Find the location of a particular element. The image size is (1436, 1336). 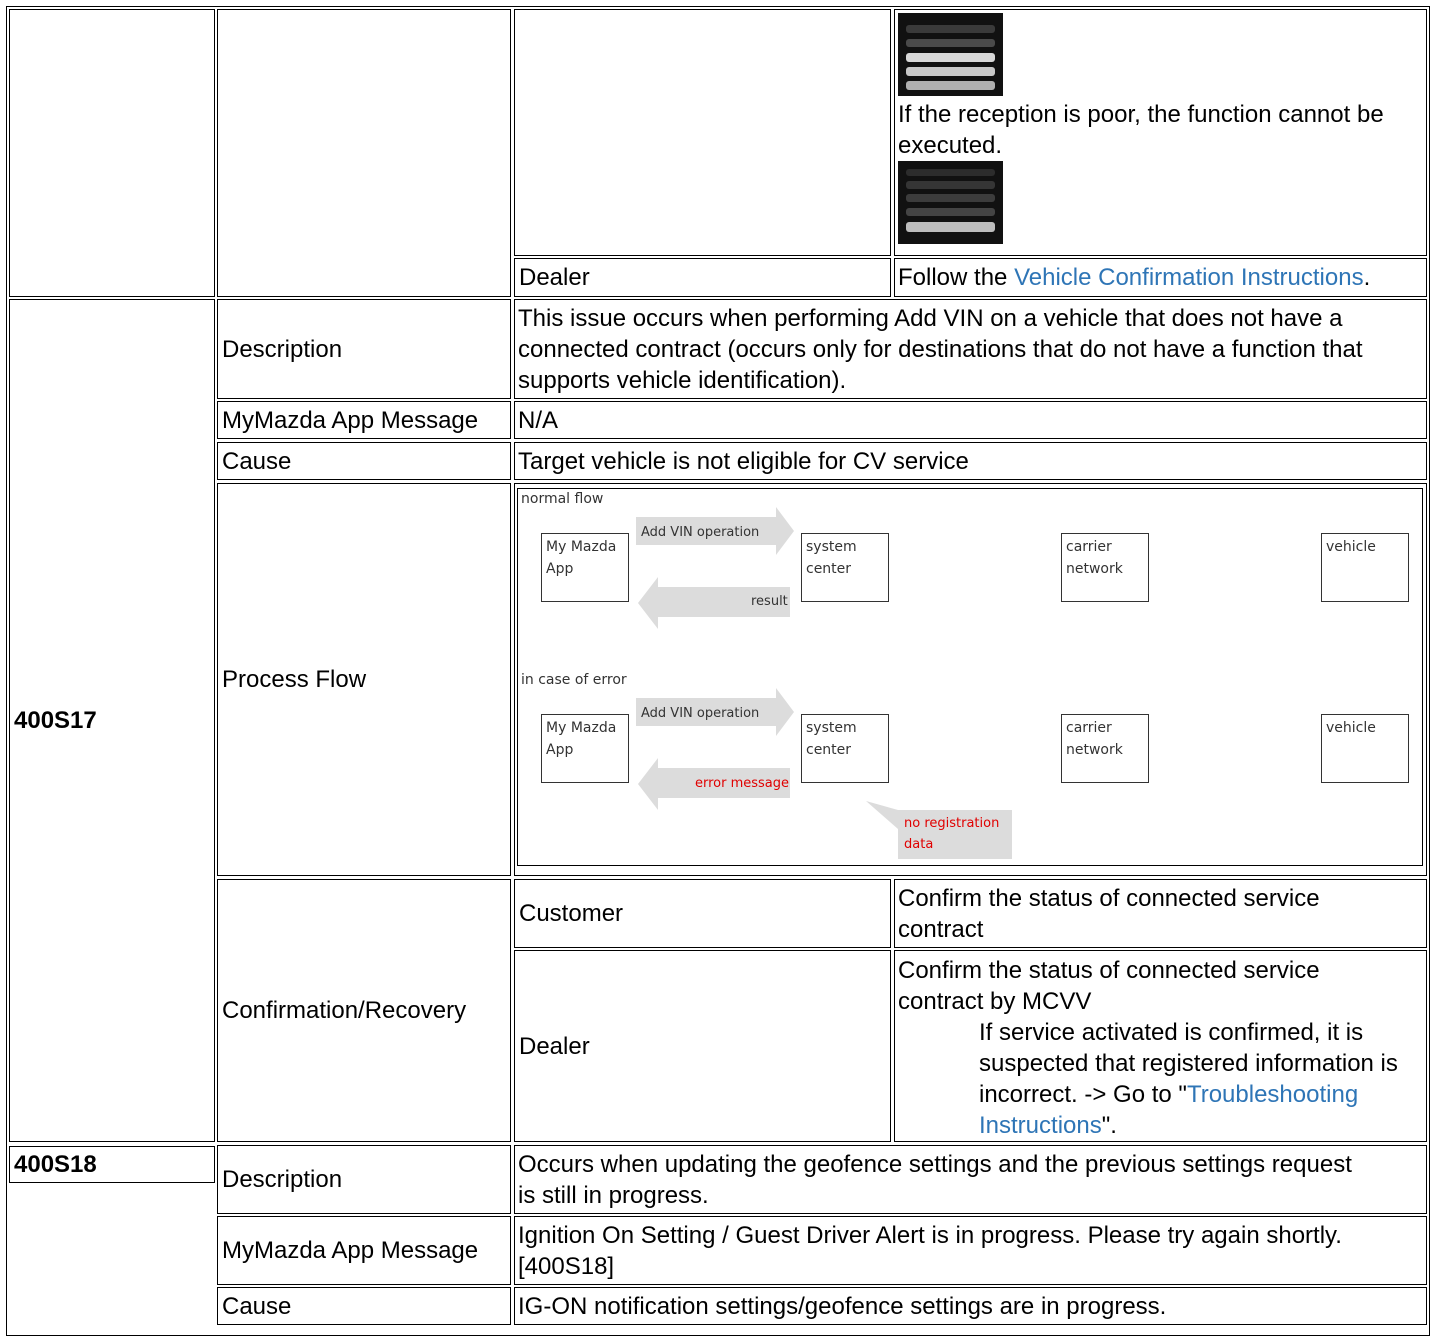

code-cell-empty is located at coordinates (112, 153).